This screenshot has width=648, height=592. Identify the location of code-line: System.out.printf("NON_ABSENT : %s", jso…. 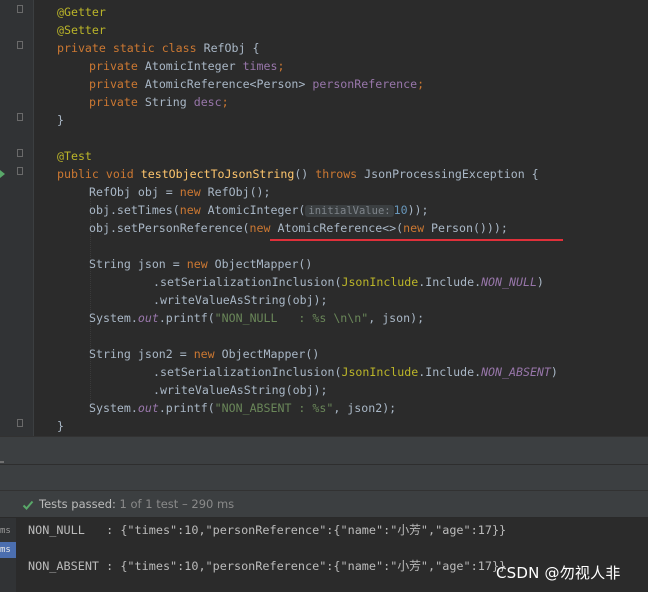
(243, 408).